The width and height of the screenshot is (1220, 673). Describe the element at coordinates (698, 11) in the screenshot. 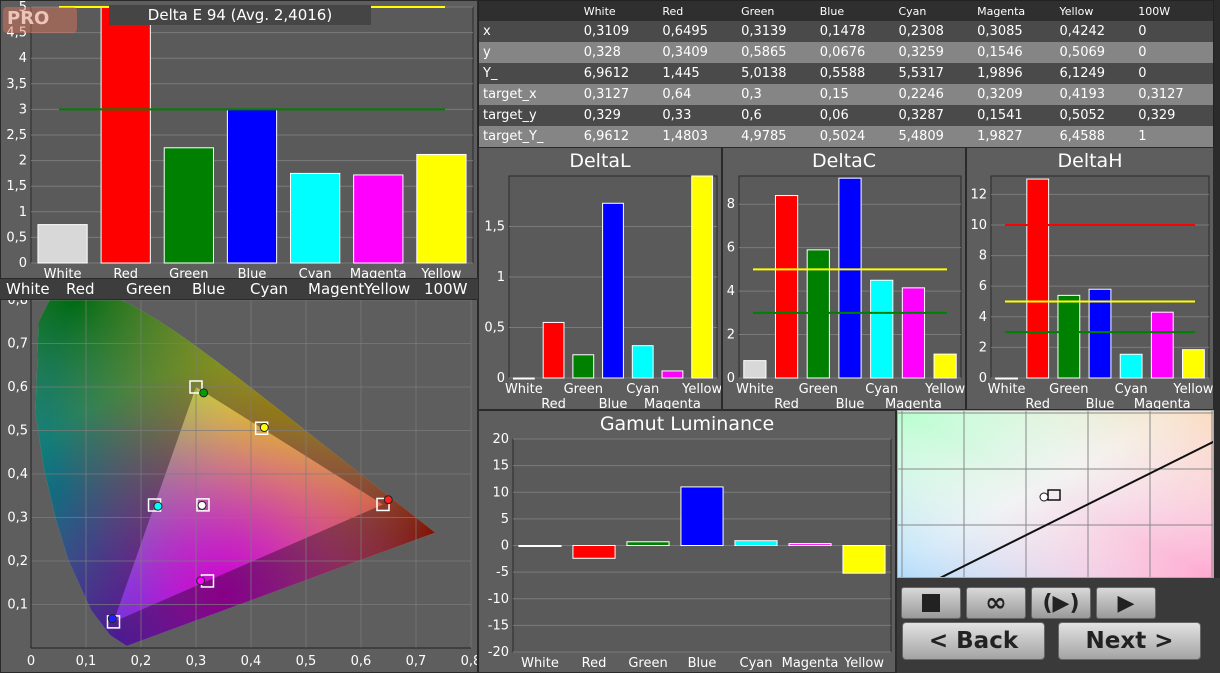

I see `table-header-cell: Red` at that location.